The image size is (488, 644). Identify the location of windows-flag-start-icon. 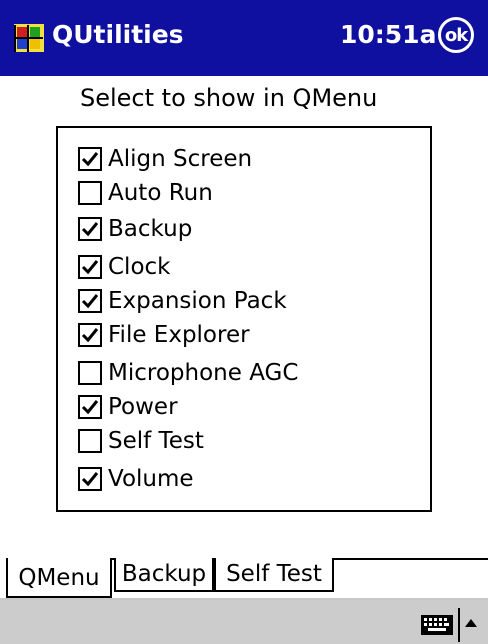
(29, 38).